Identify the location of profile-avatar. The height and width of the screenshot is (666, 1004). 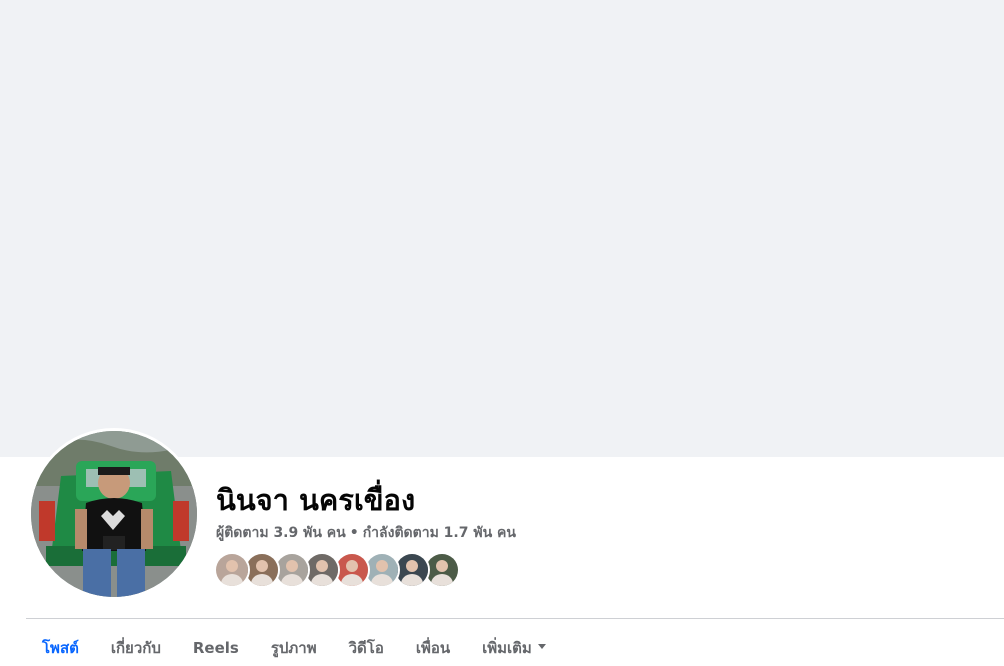
(114, 514).